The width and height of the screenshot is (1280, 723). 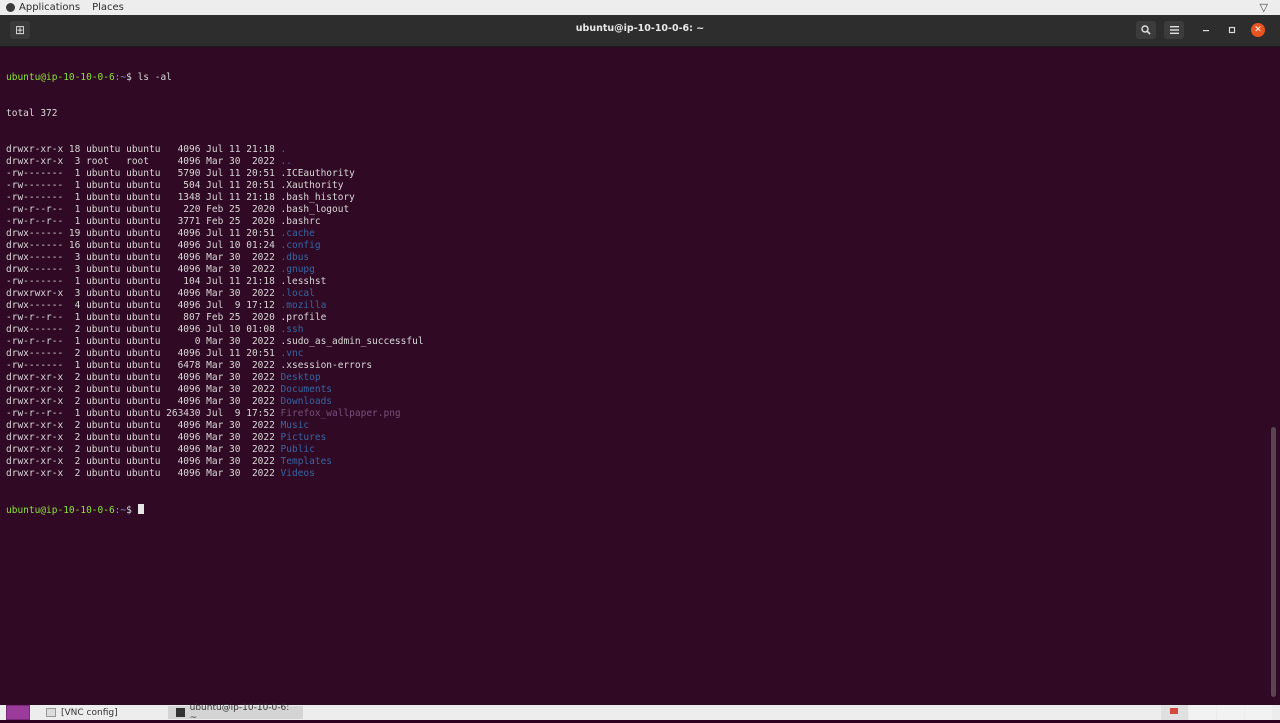 I want to click on active-prompt-line: ubuntu@ip-10-10-0-6:~$, so click(x=215, y=510).